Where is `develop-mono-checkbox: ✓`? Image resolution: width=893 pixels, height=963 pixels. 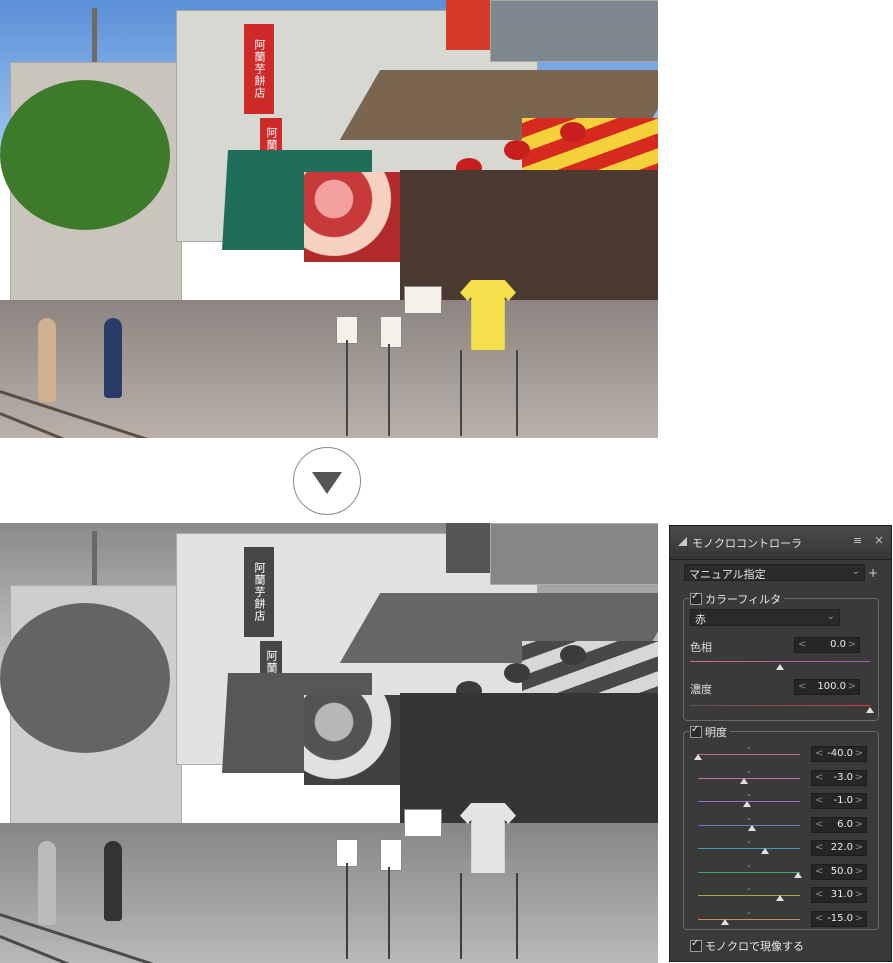
develop-mono-checkbox: ✓ is located at coordinates (696, 945).